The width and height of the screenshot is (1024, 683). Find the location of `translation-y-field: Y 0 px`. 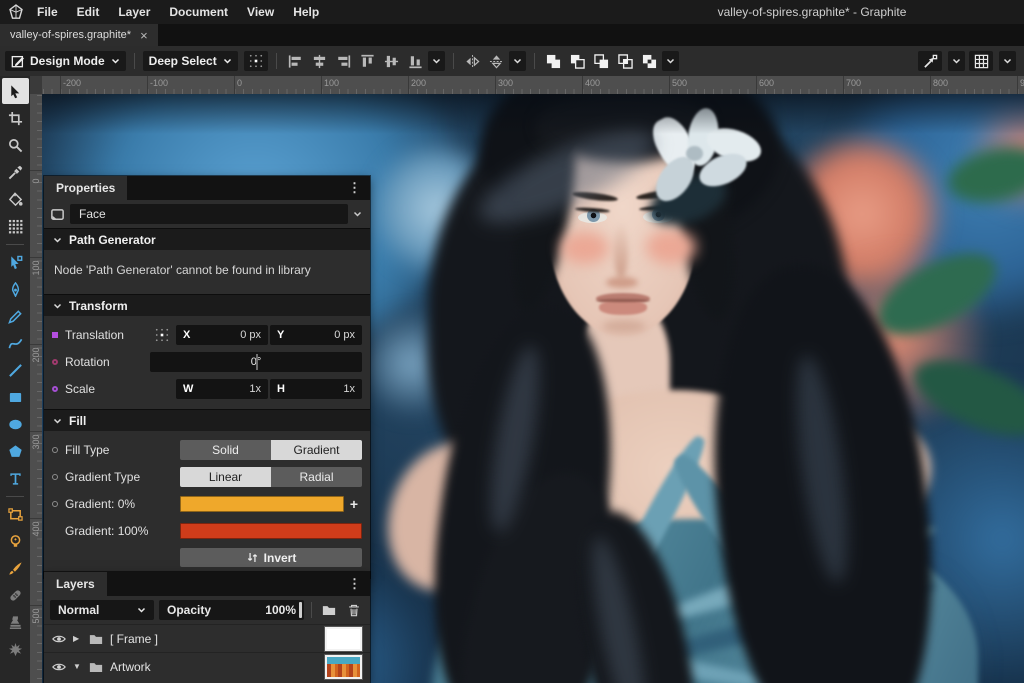

translation-y-field: Y 0 px is located at coordinates (316, 334).